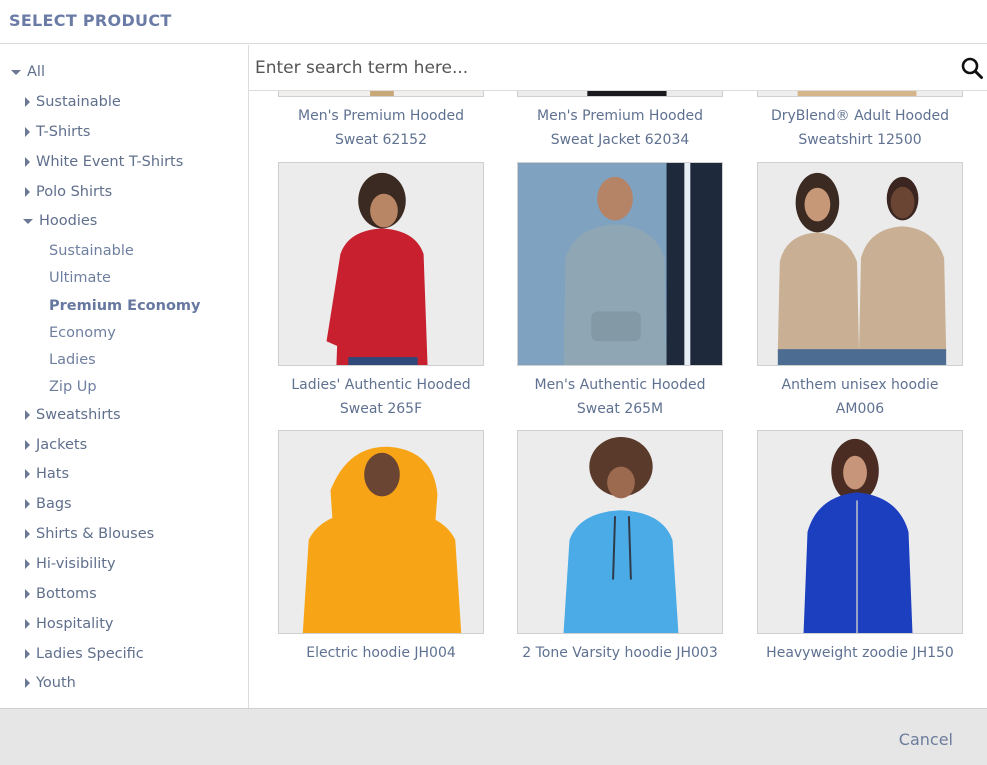  I want to click on tree-item-label: Economy, so click(82, 333).